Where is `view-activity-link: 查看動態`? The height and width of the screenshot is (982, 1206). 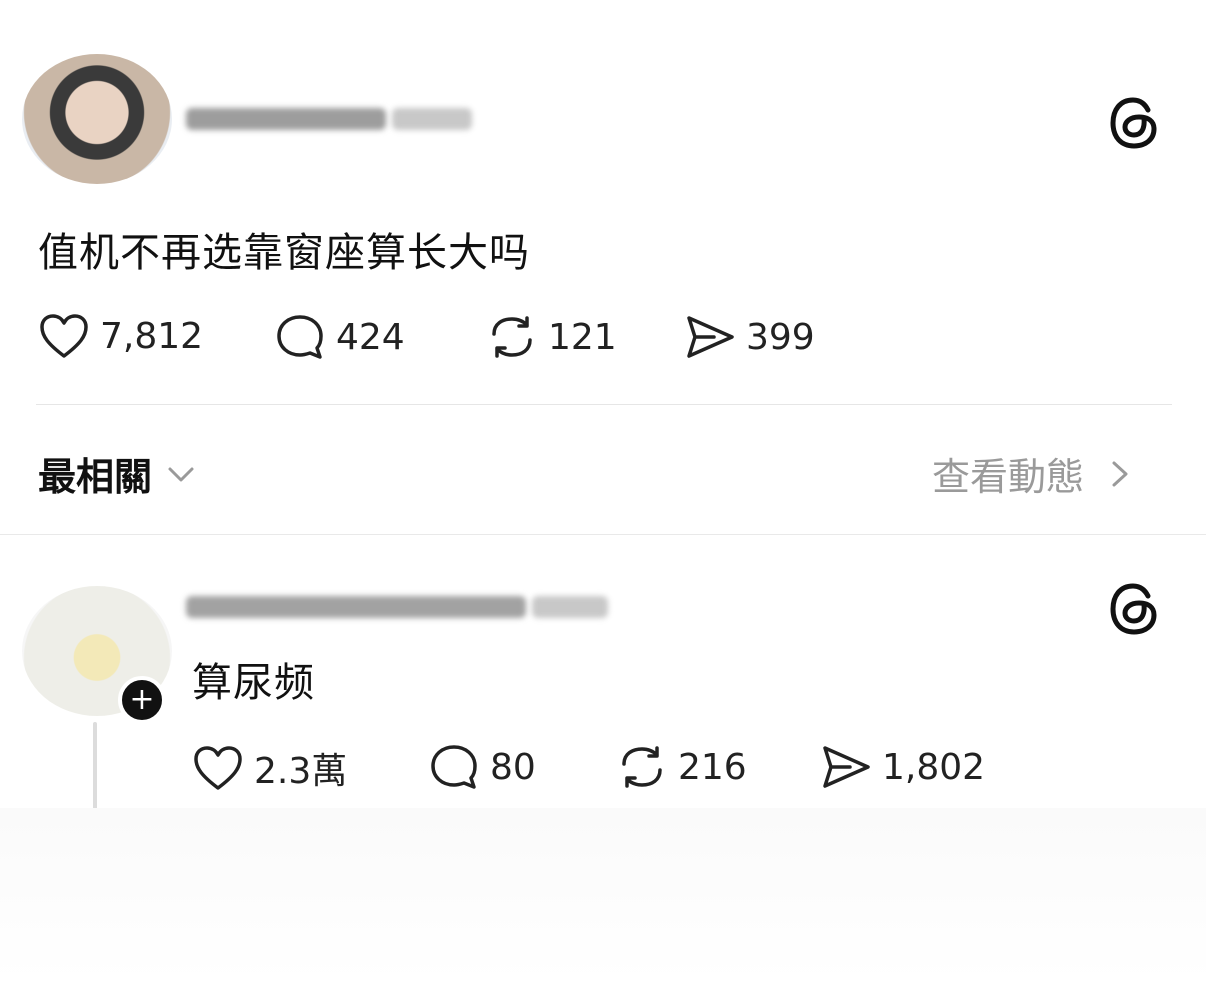 view-activity-link: 查看動態 is located at coordinates (1034, 473).